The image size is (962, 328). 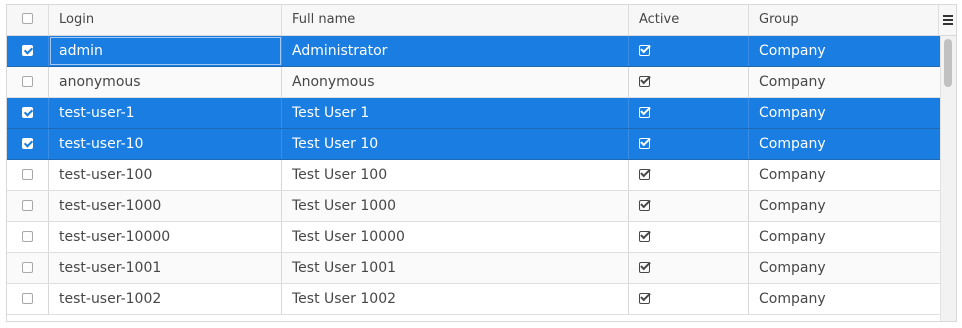 I want to click on table-row: test-user-1002 Test User 1002 Company, so click(x=473, y=299).